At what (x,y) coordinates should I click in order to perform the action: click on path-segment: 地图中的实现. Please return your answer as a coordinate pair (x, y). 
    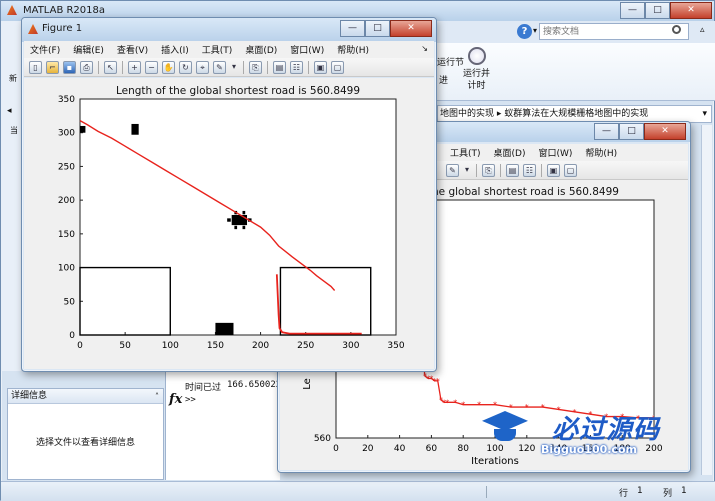
    Looking at the image, I should click on (467, 114).